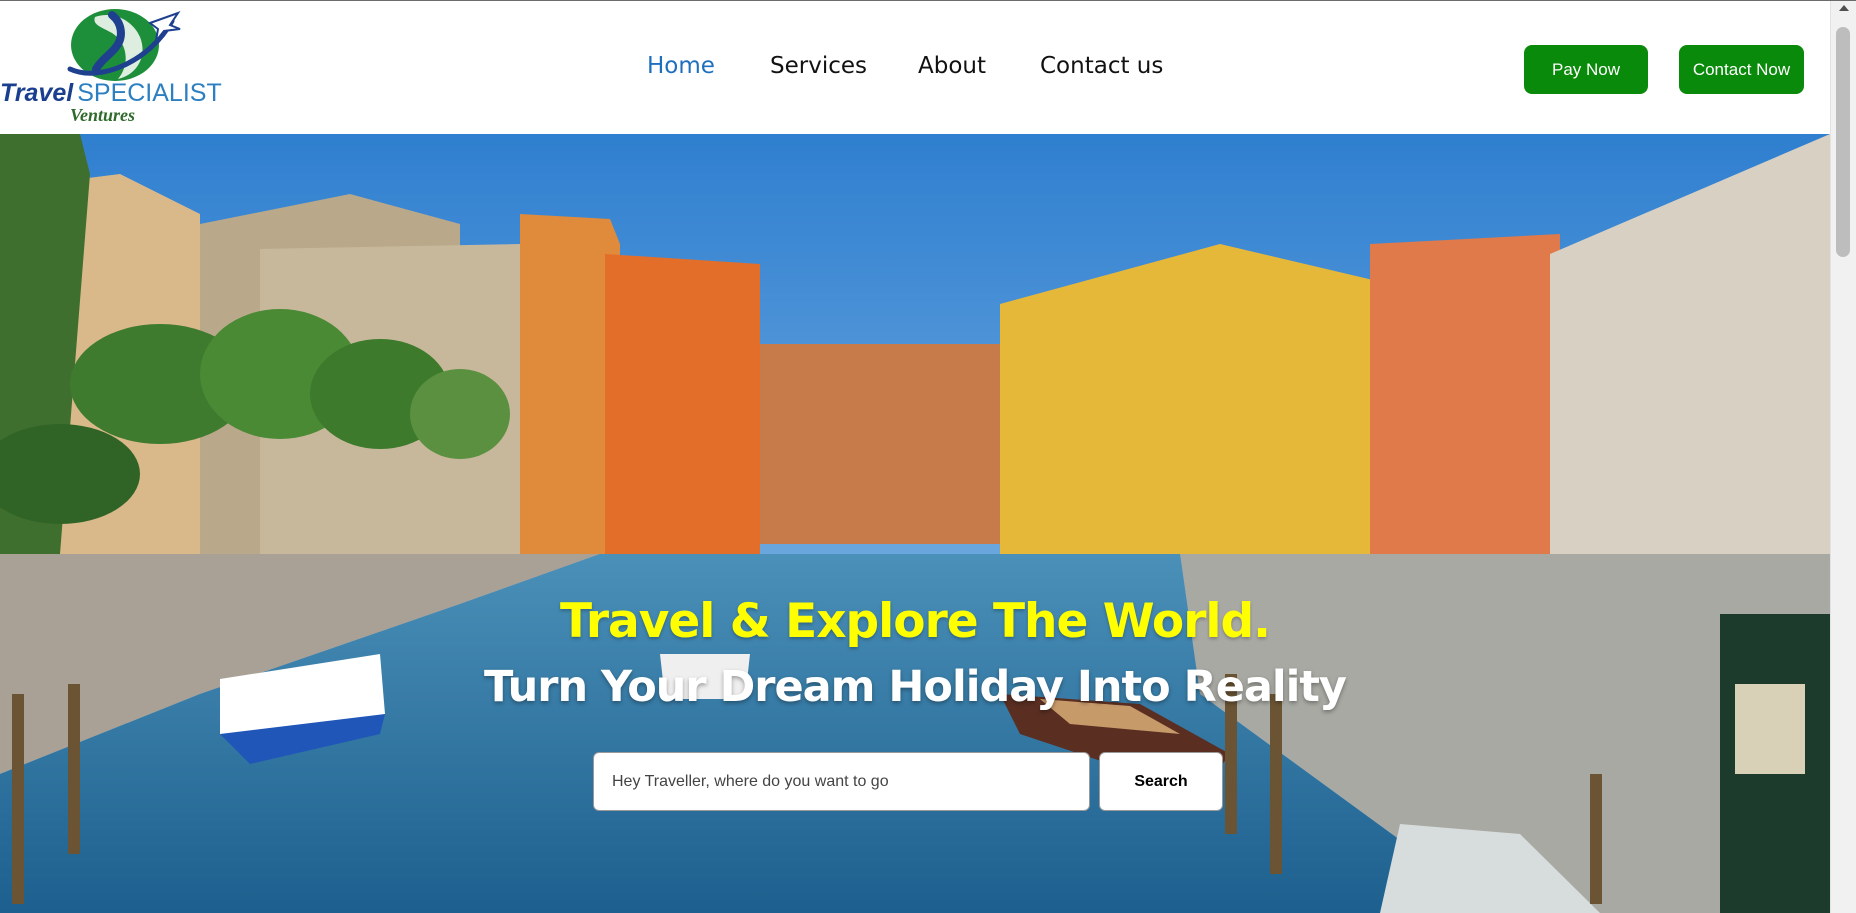  What do you see at coordinates (1101, 66) in the screenshot?
I see `nav-contact-link: Contact us` at bounding box center [1101, 66].